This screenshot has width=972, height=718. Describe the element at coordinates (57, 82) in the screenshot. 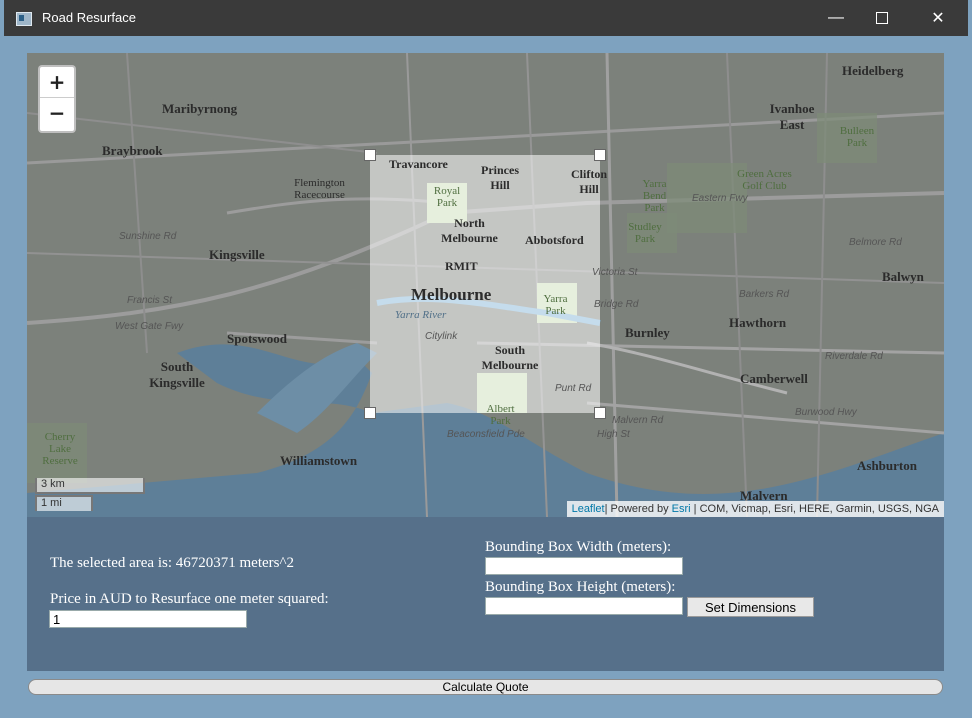

I see `zoom-in-button: +` at that location.